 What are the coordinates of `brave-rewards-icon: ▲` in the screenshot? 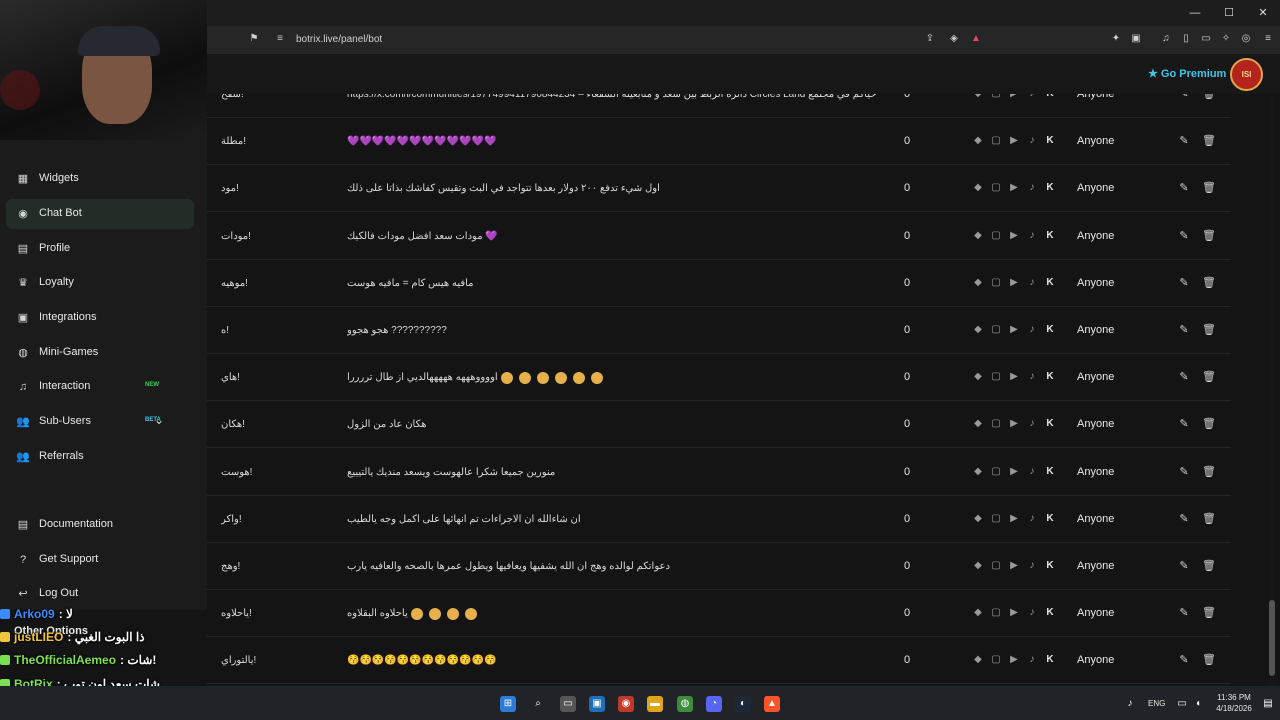 It's located at (976, 39).